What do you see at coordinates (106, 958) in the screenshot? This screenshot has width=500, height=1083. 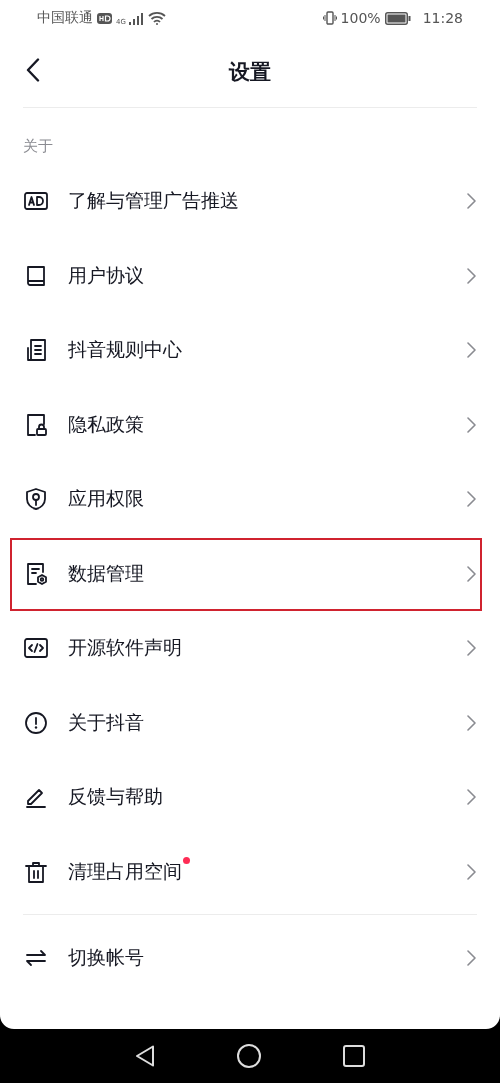 I see `item-label: 切换帐号` at bounding box center [106, 958].